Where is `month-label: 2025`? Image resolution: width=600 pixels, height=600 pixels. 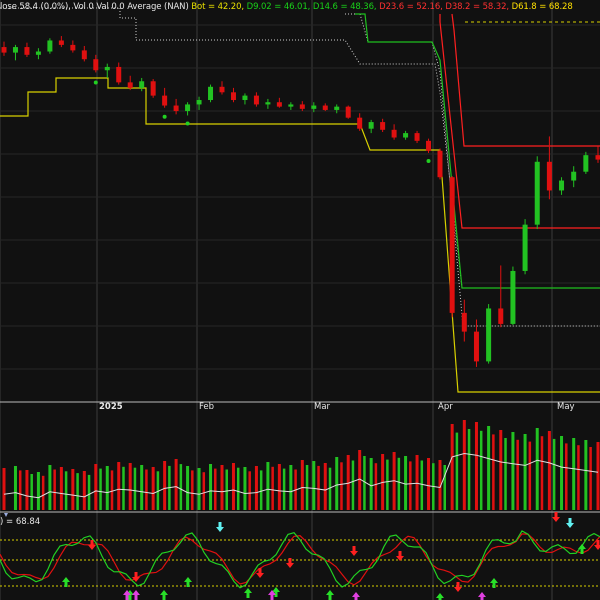 month-label: 2025 is located at coordinates (111, 407).